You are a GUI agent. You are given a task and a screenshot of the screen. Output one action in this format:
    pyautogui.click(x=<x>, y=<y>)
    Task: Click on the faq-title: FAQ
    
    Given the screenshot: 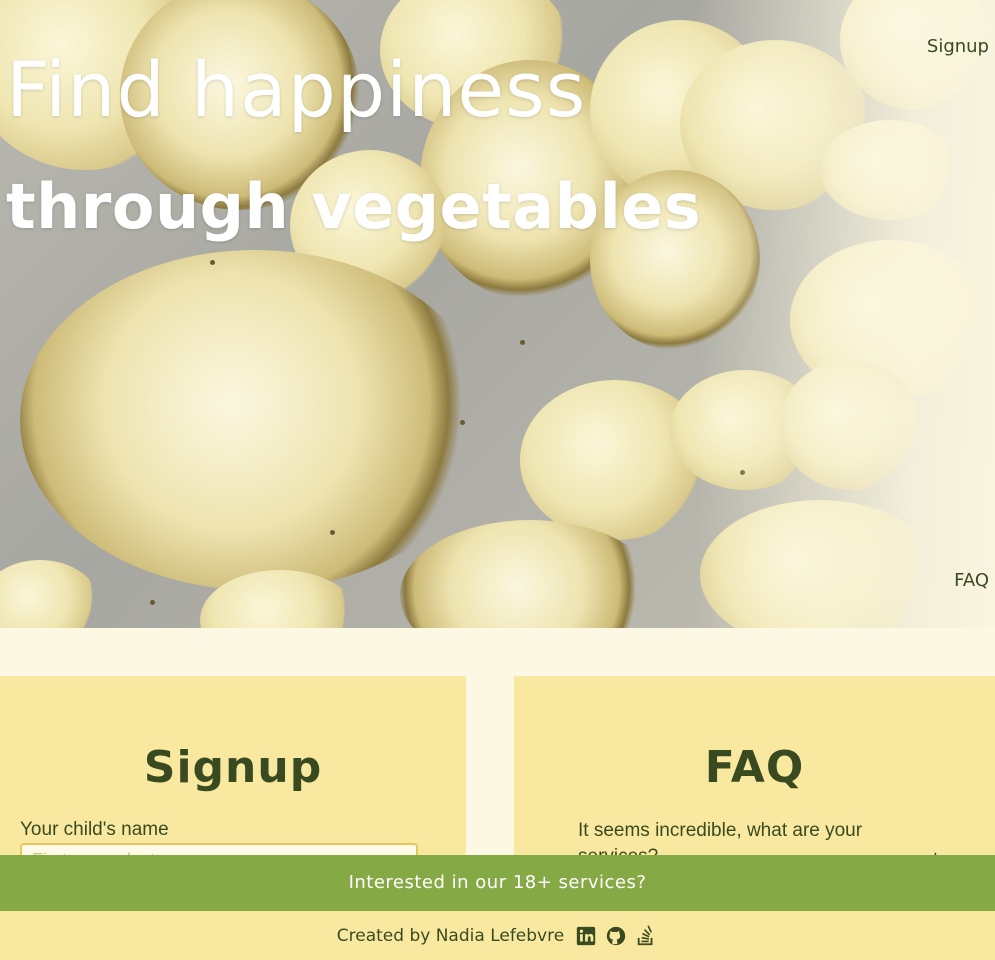 What is the action you would take?
    pyautogui.click(x=754, y=767)
    